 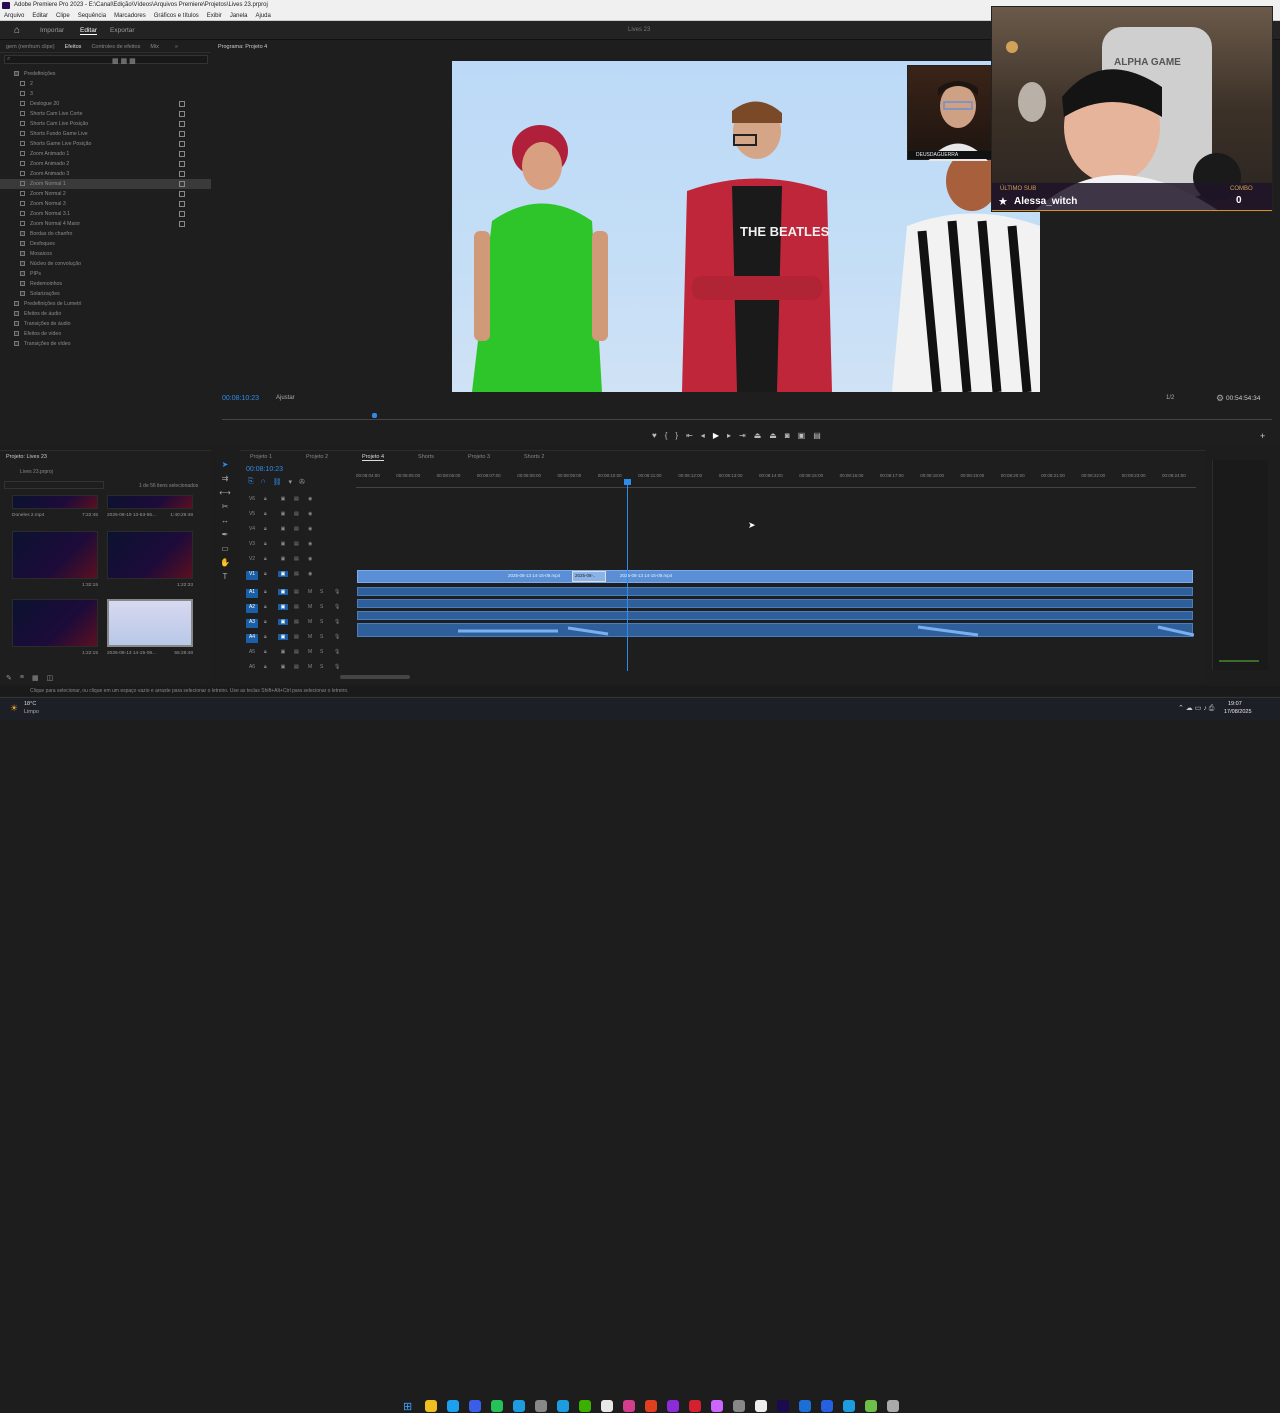 I want to click on ripple-edit-tool-icon: ⟷, so click(x=224, y=492).